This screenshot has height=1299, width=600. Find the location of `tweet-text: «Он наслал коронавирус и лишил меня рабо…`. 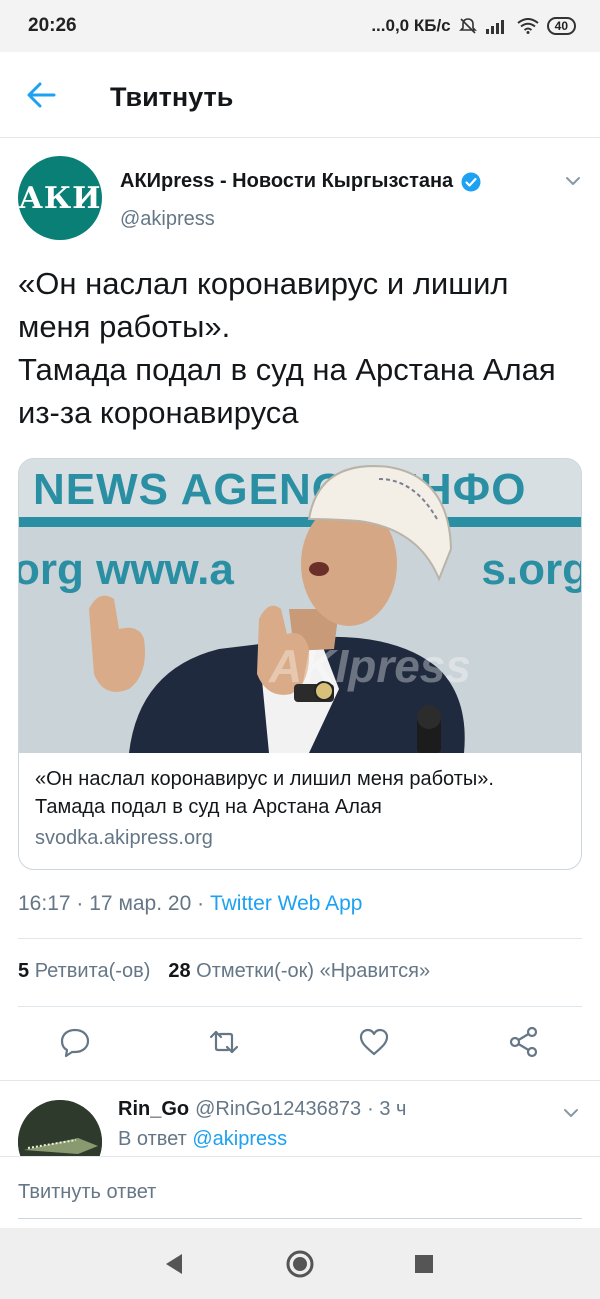

tweet-text: «Он наслал коронавирус и лишил меня рабо… is located at coordinates (287, 348).